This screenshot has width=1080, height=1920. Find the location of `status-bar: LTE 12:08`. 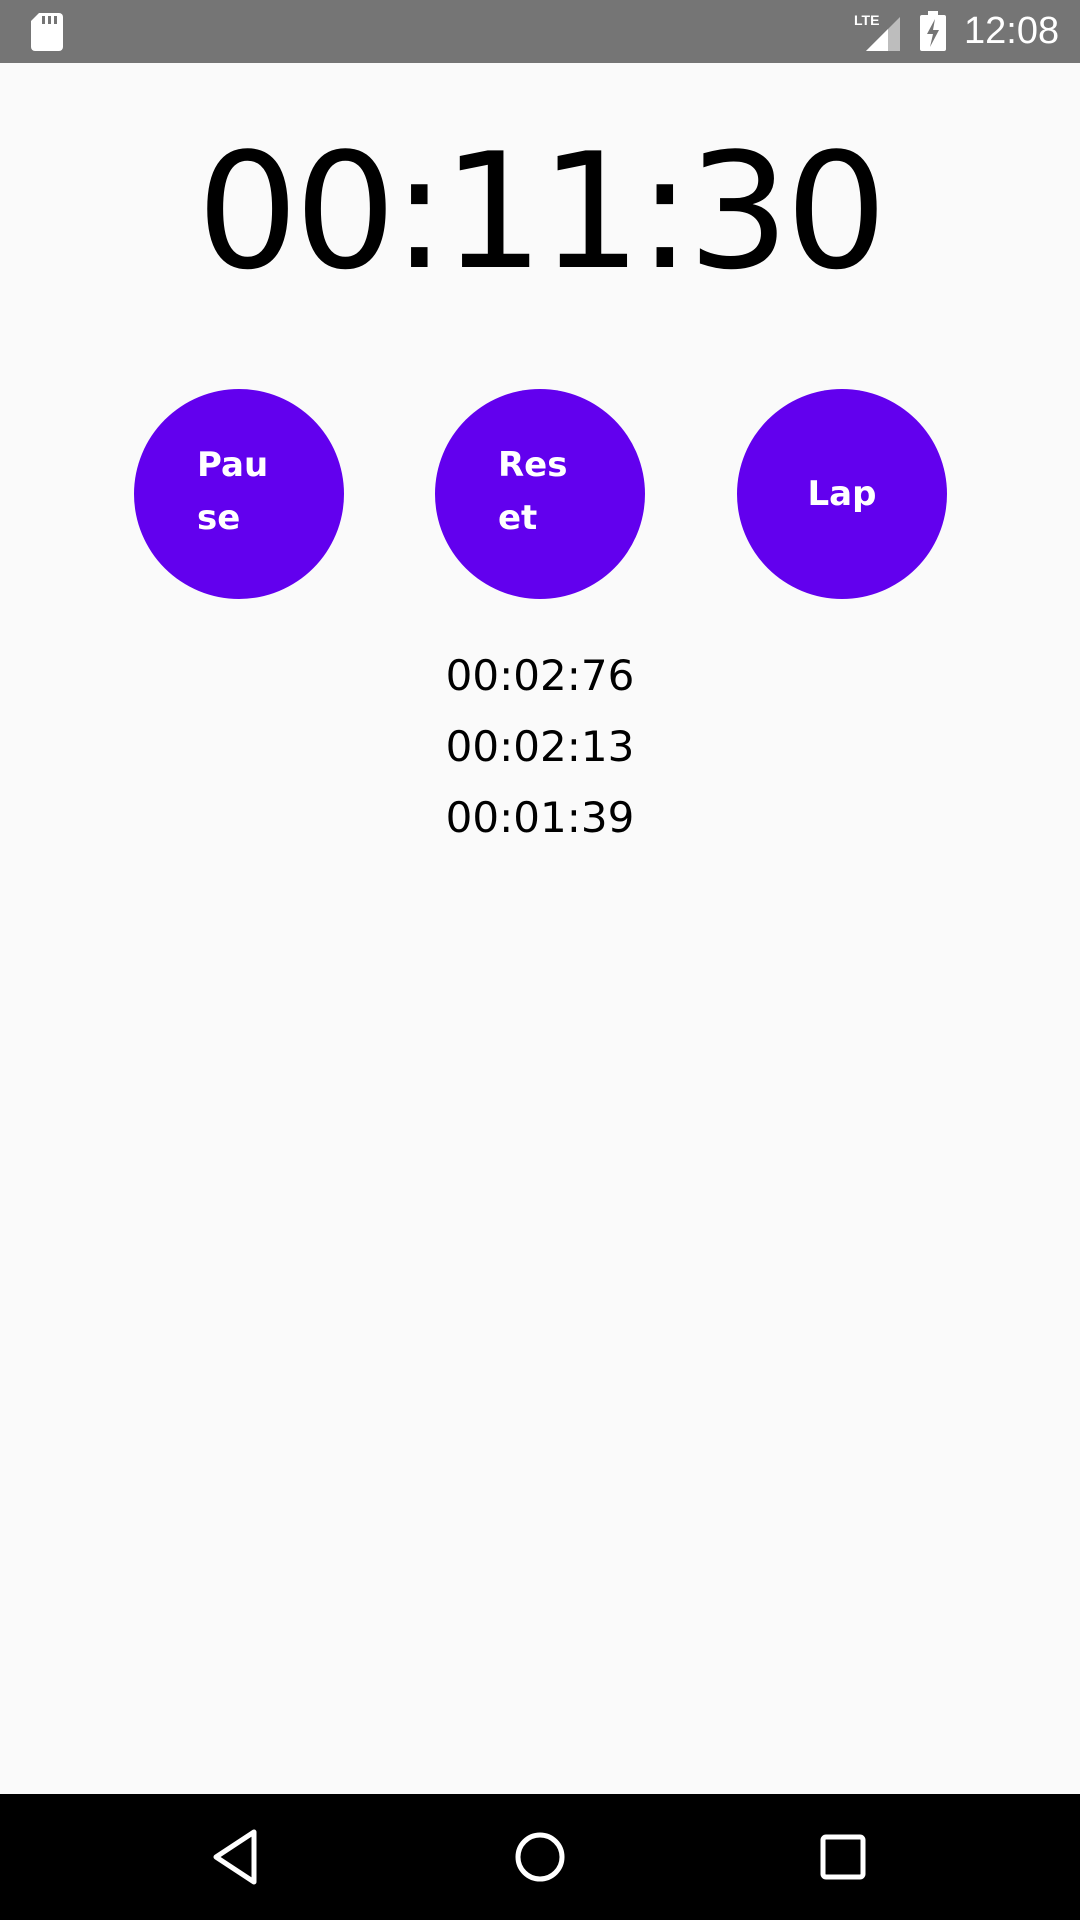

status-bar: LTE 12:08 is located at coordinates (540, 31).